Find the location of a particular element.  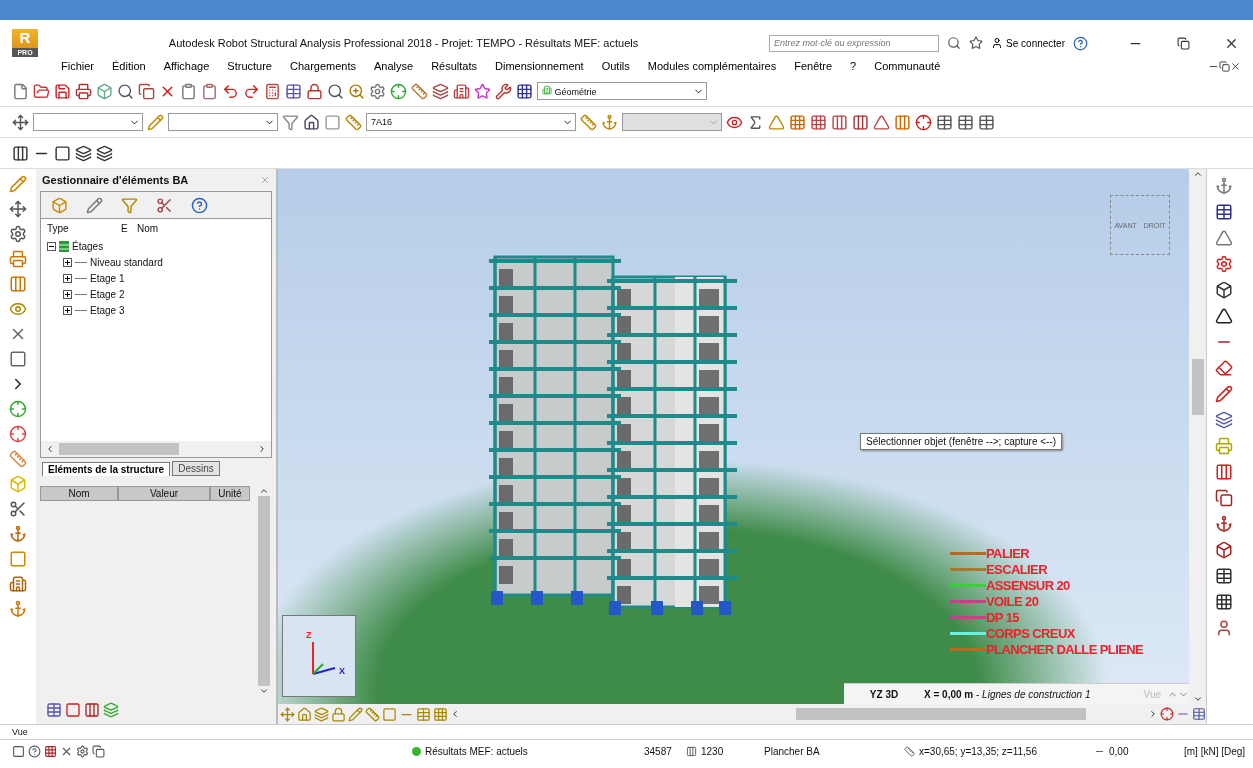

tree-item: Niveau standard is located at coordinates (126, 262).